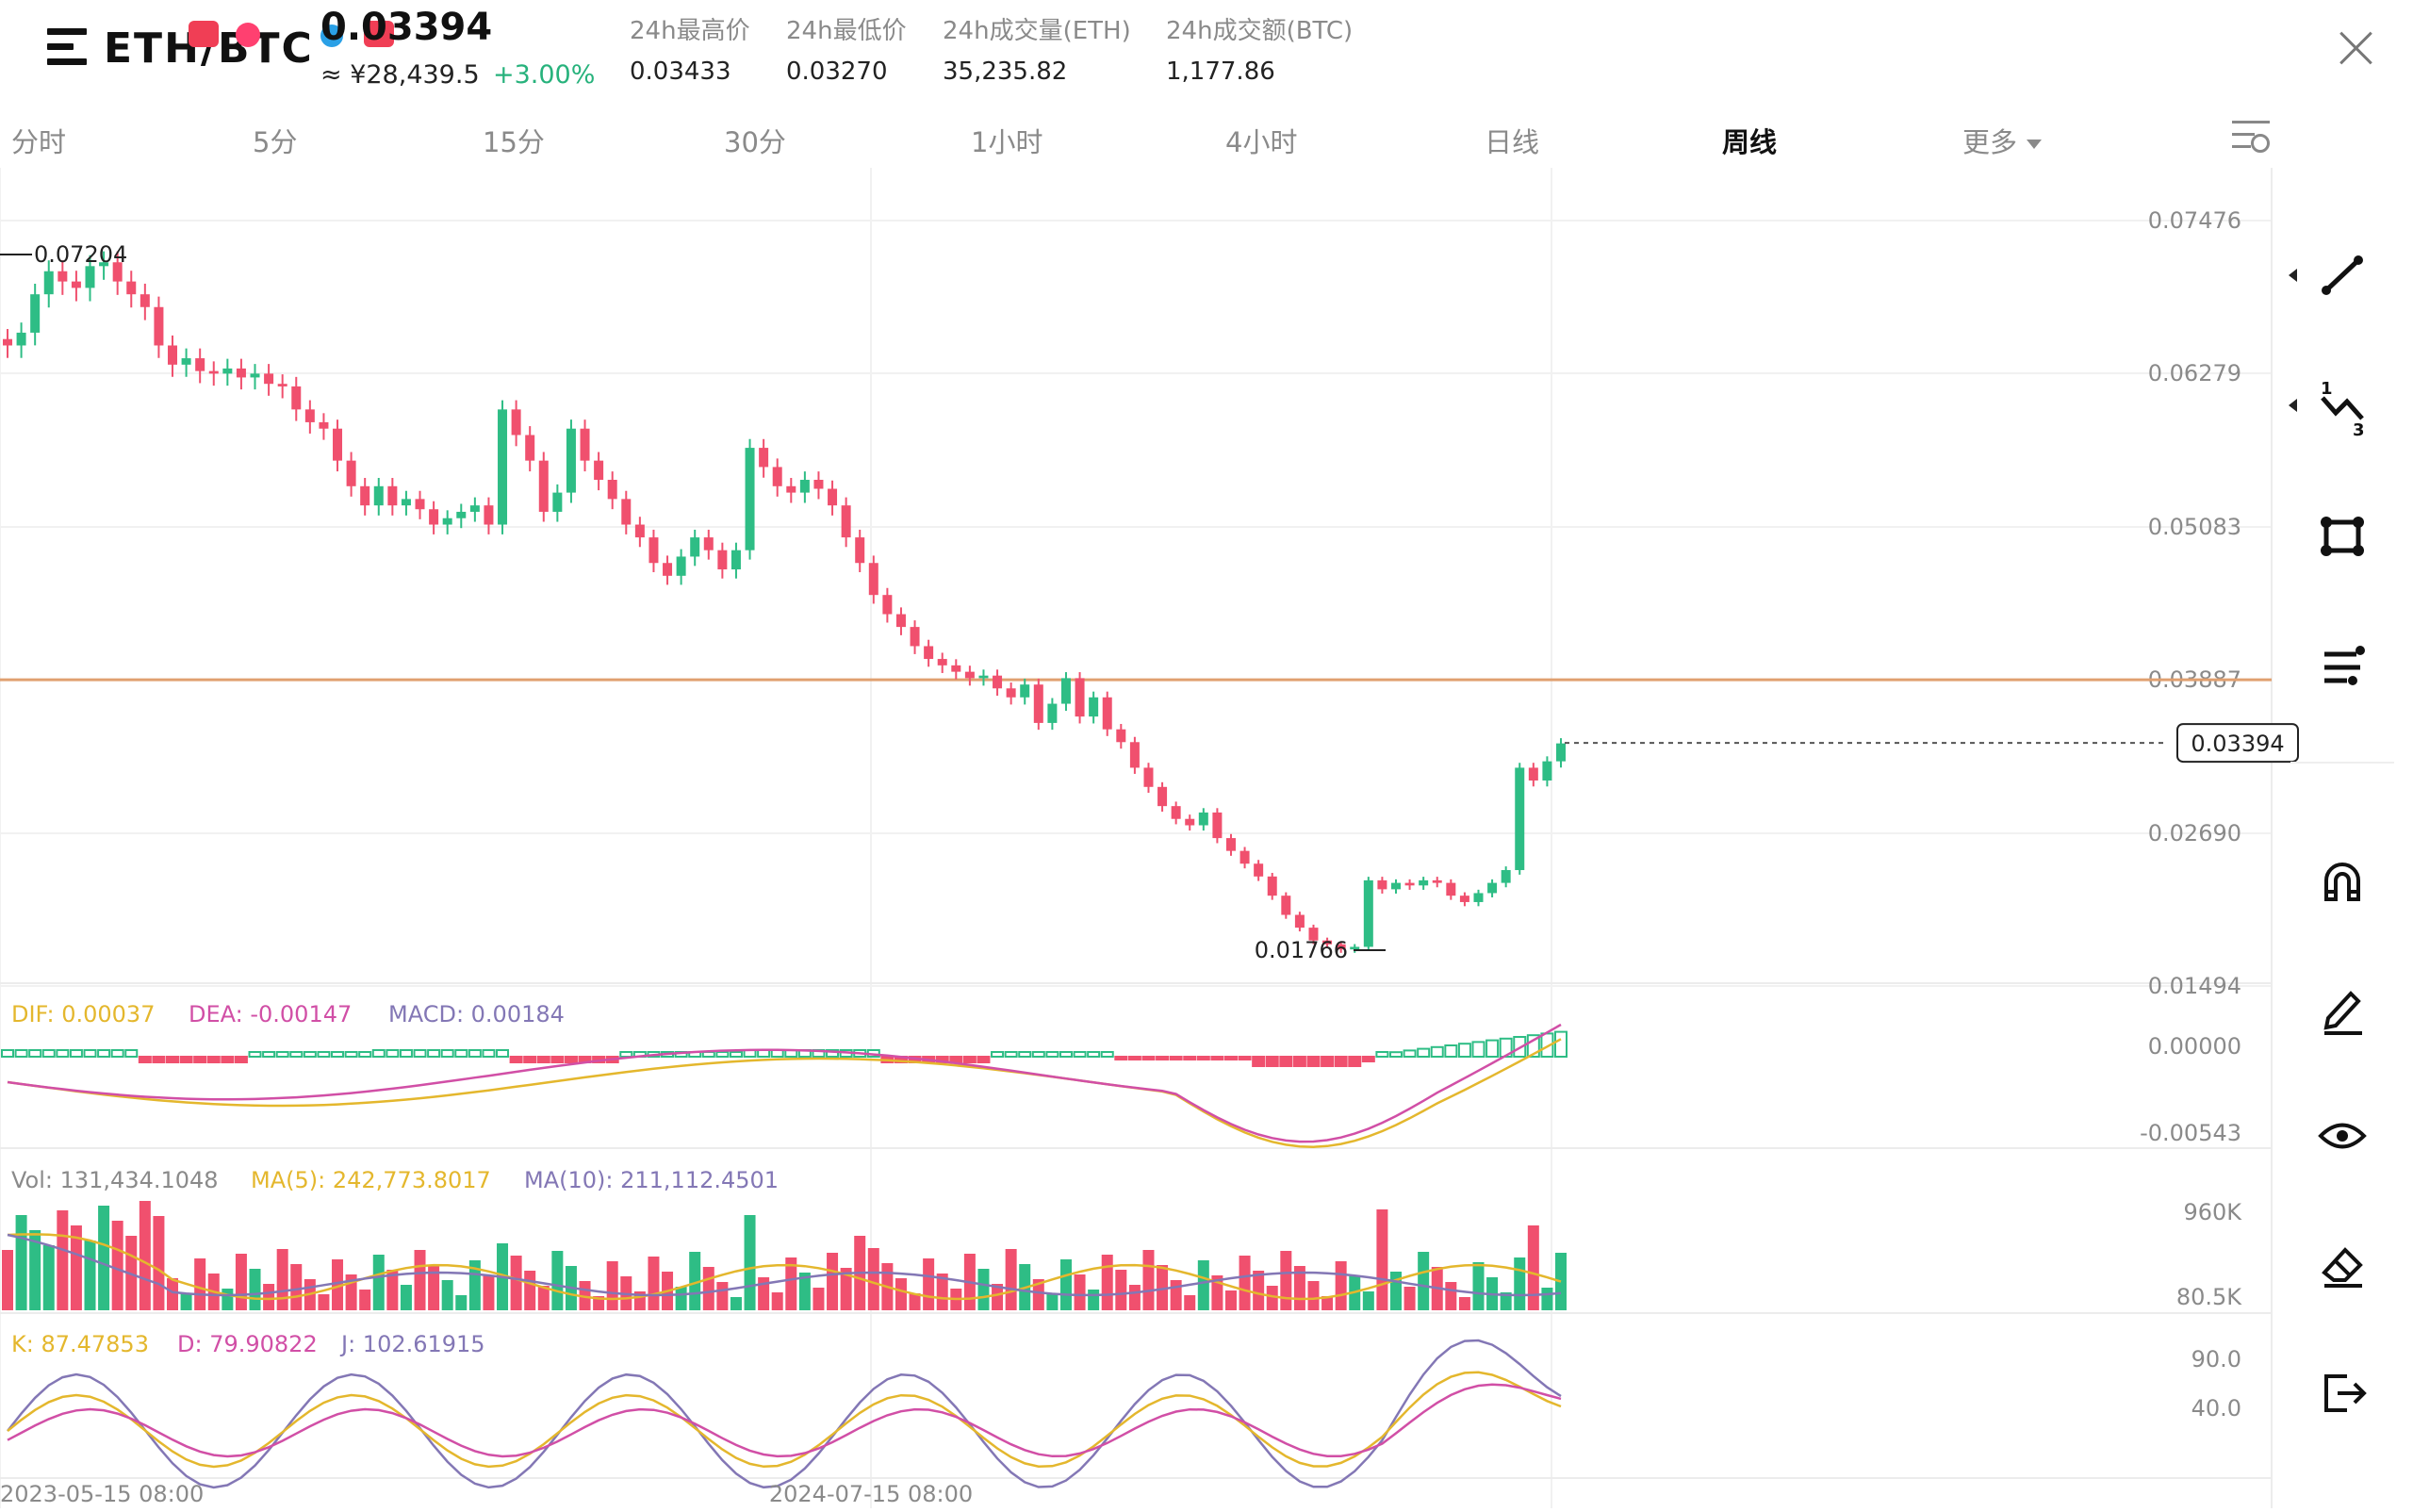  Describe the element at coordinates (275, 140) in the screenshot. I see `tab-5m: 5分` at that location.